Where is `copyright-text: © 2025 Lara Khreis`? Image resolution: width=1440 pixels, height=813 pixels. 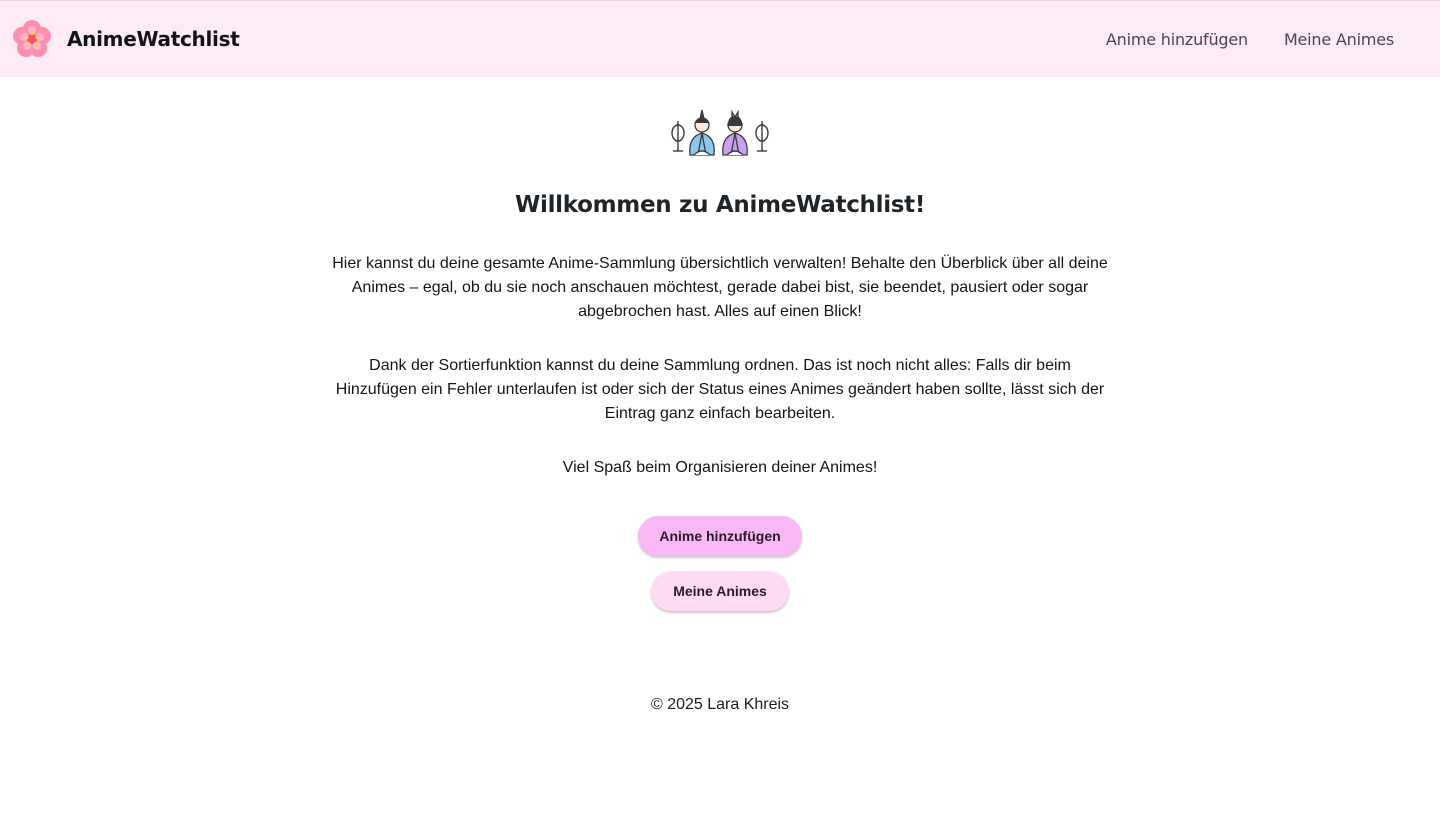
copyright-text: © 2025 Lara Khreis is located at coordinates (720, 704).